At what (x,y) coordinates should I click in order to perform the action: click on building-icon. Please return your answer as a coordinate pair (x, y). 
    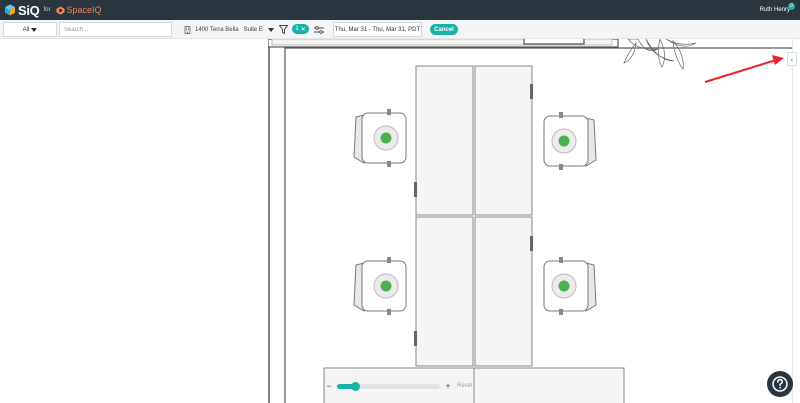
    Looking at the image, I should click on (187, 29).